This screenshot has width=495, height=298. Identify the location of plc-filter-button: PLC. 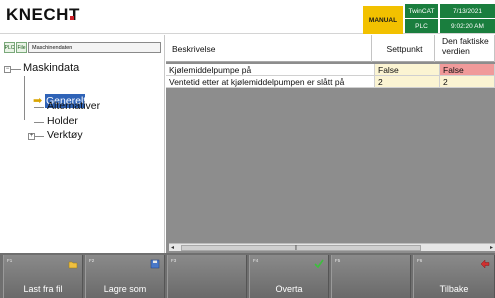
(9, 47).